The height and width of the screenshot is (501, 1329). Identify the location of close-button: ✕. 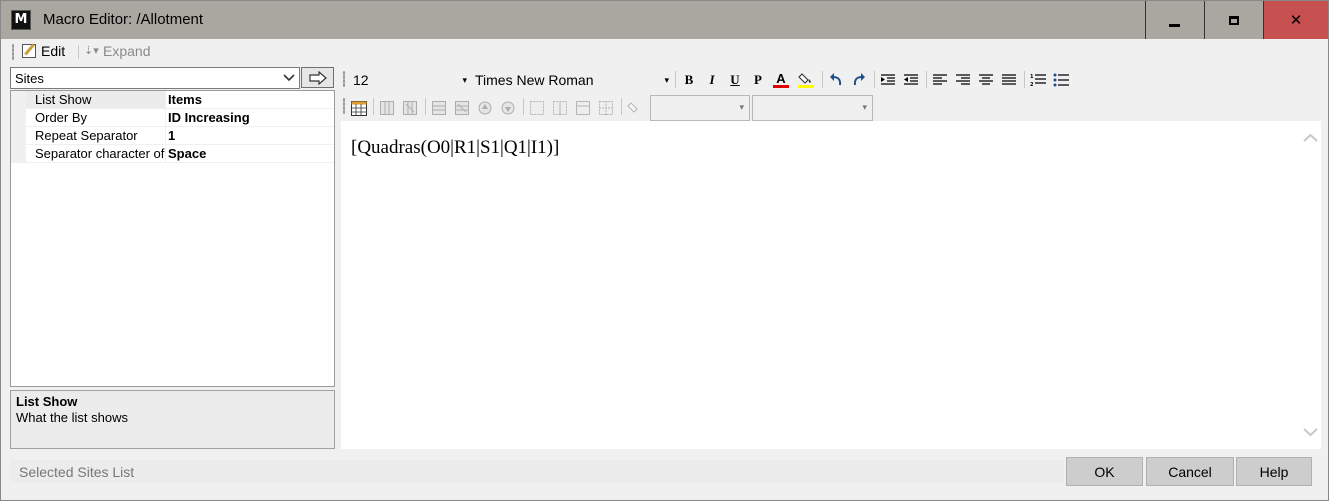
(1295, 20).